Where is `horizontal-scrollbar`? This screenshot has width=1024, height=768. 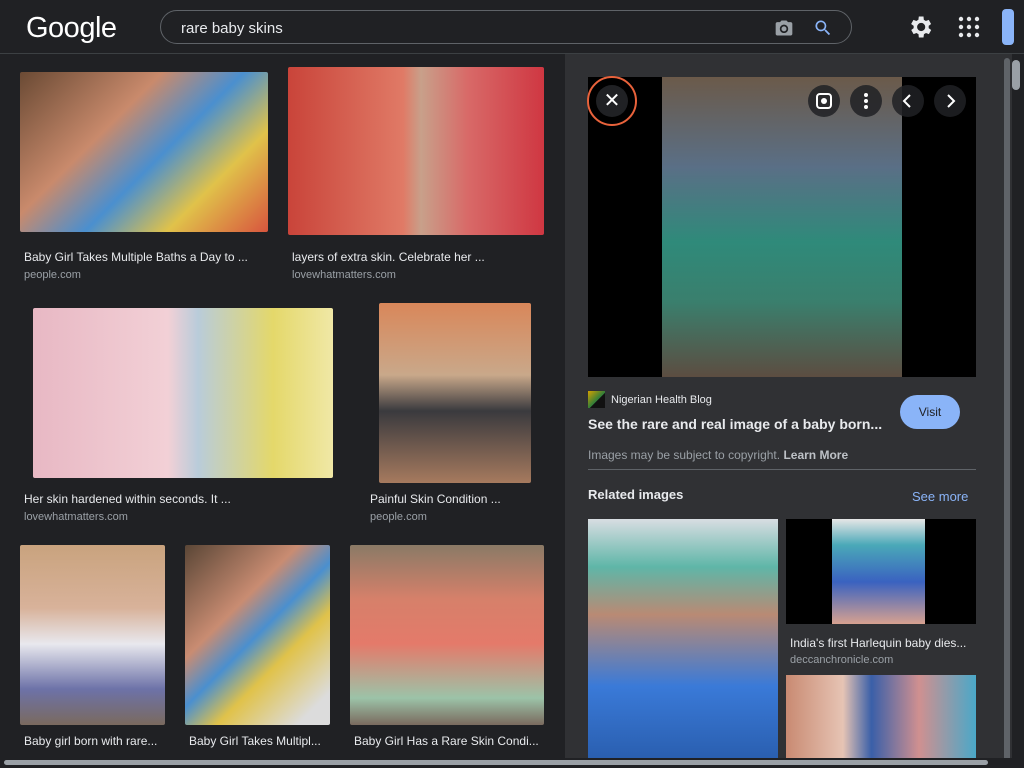 horizontal-scrollbar is located at coordinates (508, 763).